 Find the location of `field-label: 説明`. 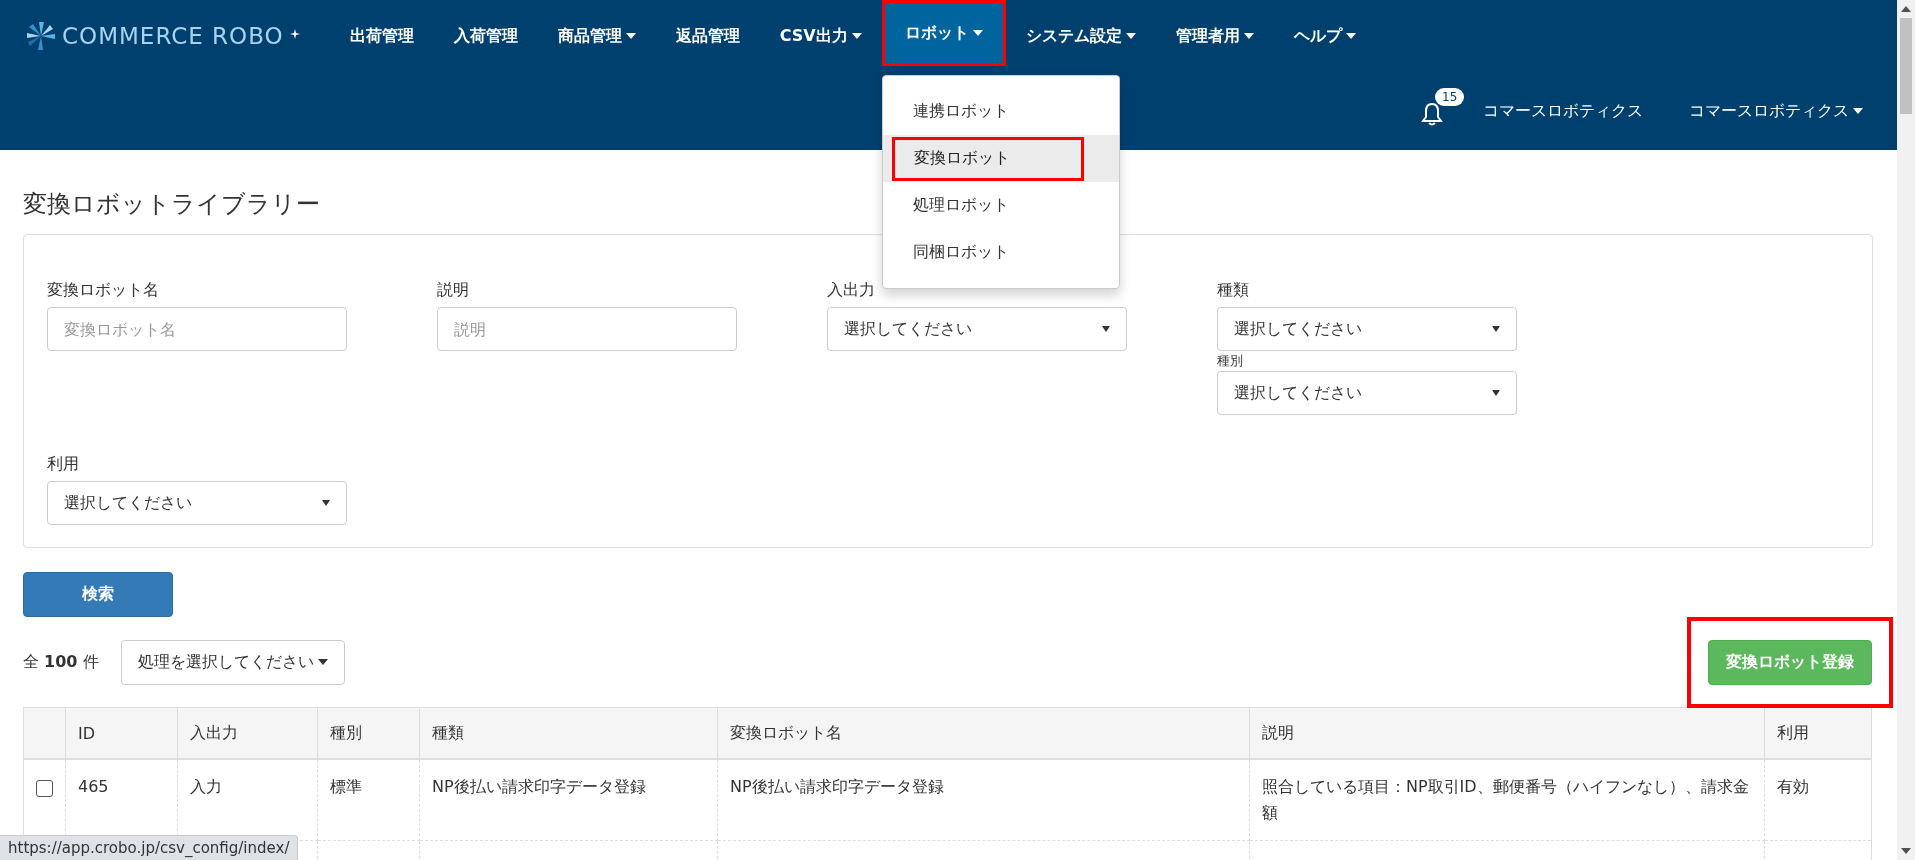

field-label: 説明 is located at coordinates (453, 290).